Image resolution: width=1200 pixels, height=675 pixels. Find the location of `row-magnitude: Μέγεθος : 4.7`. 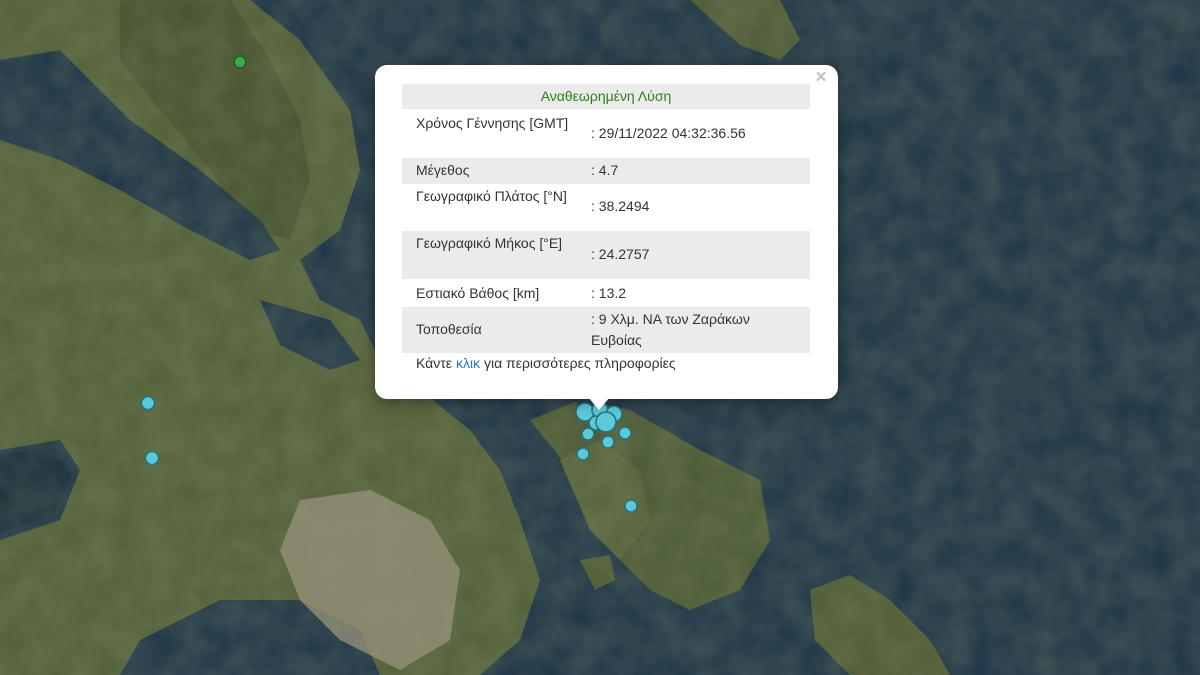

row-magnitude: Μέγεθος : 4.7 is located at coordinates (606, 171).